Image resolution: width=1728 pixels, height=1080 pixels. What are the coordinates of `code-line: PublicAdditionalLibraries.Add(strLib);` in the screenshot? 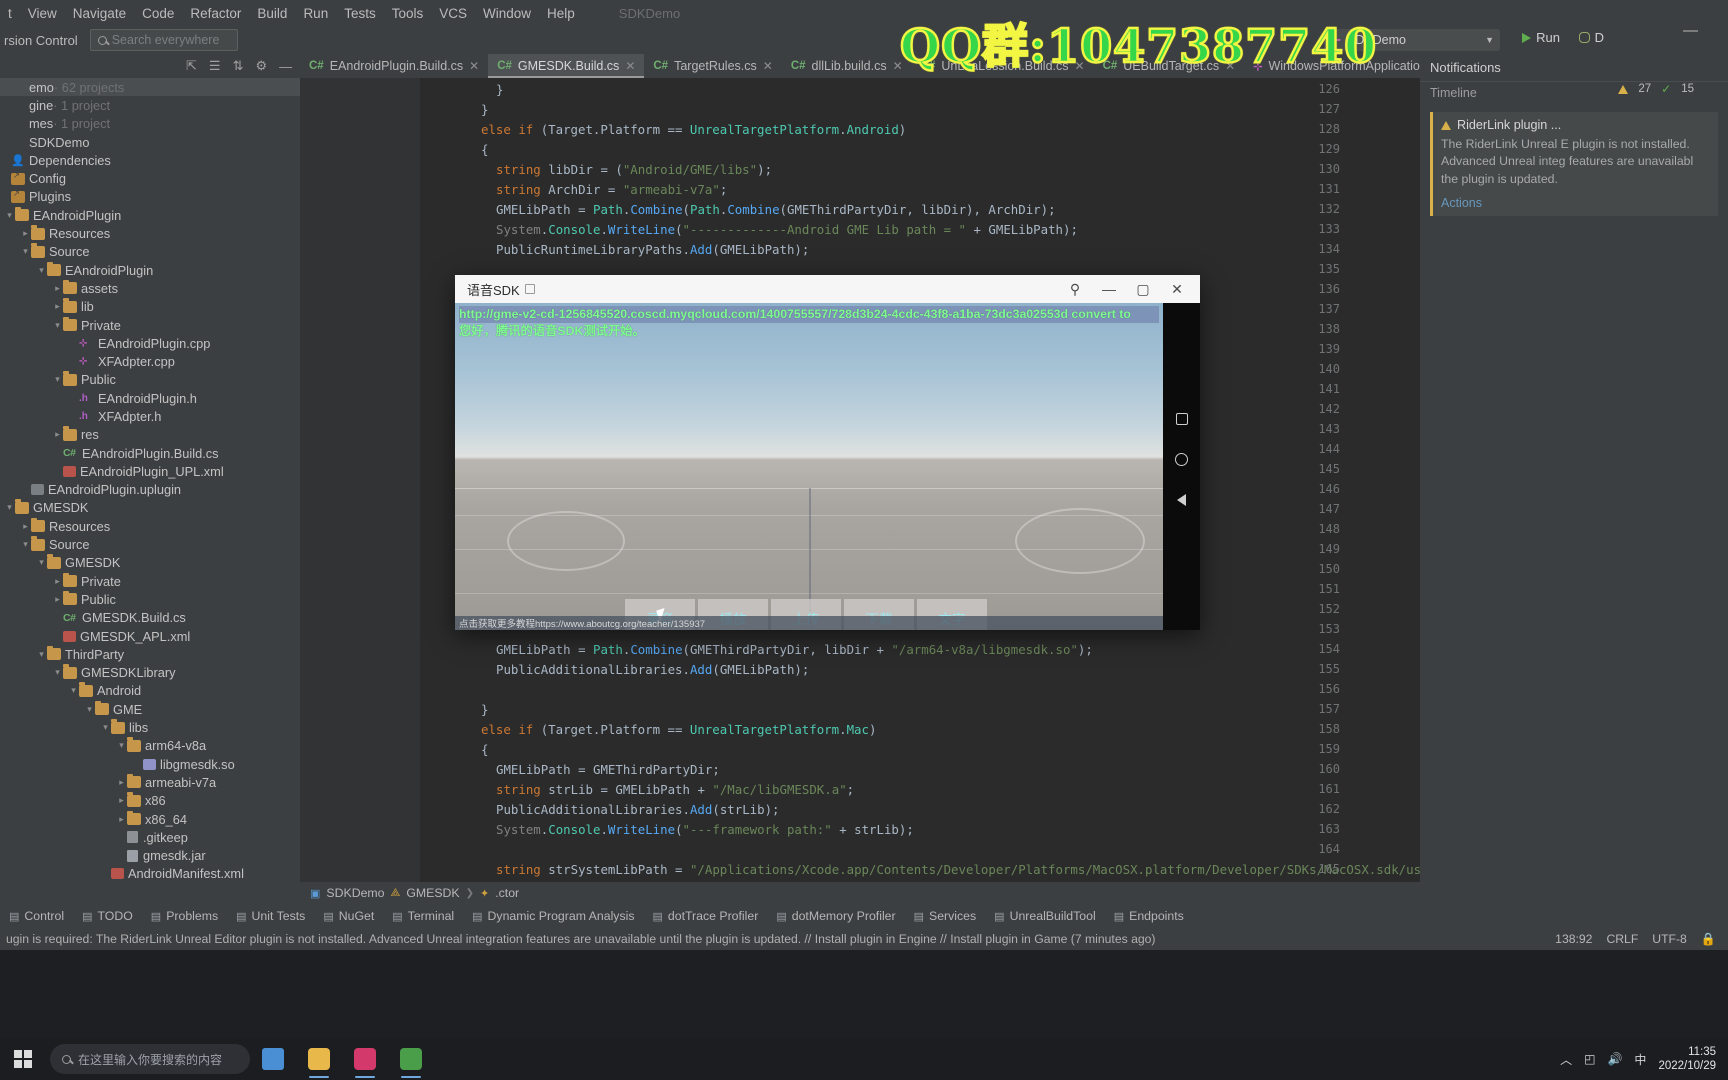 It's located at (638, 809).